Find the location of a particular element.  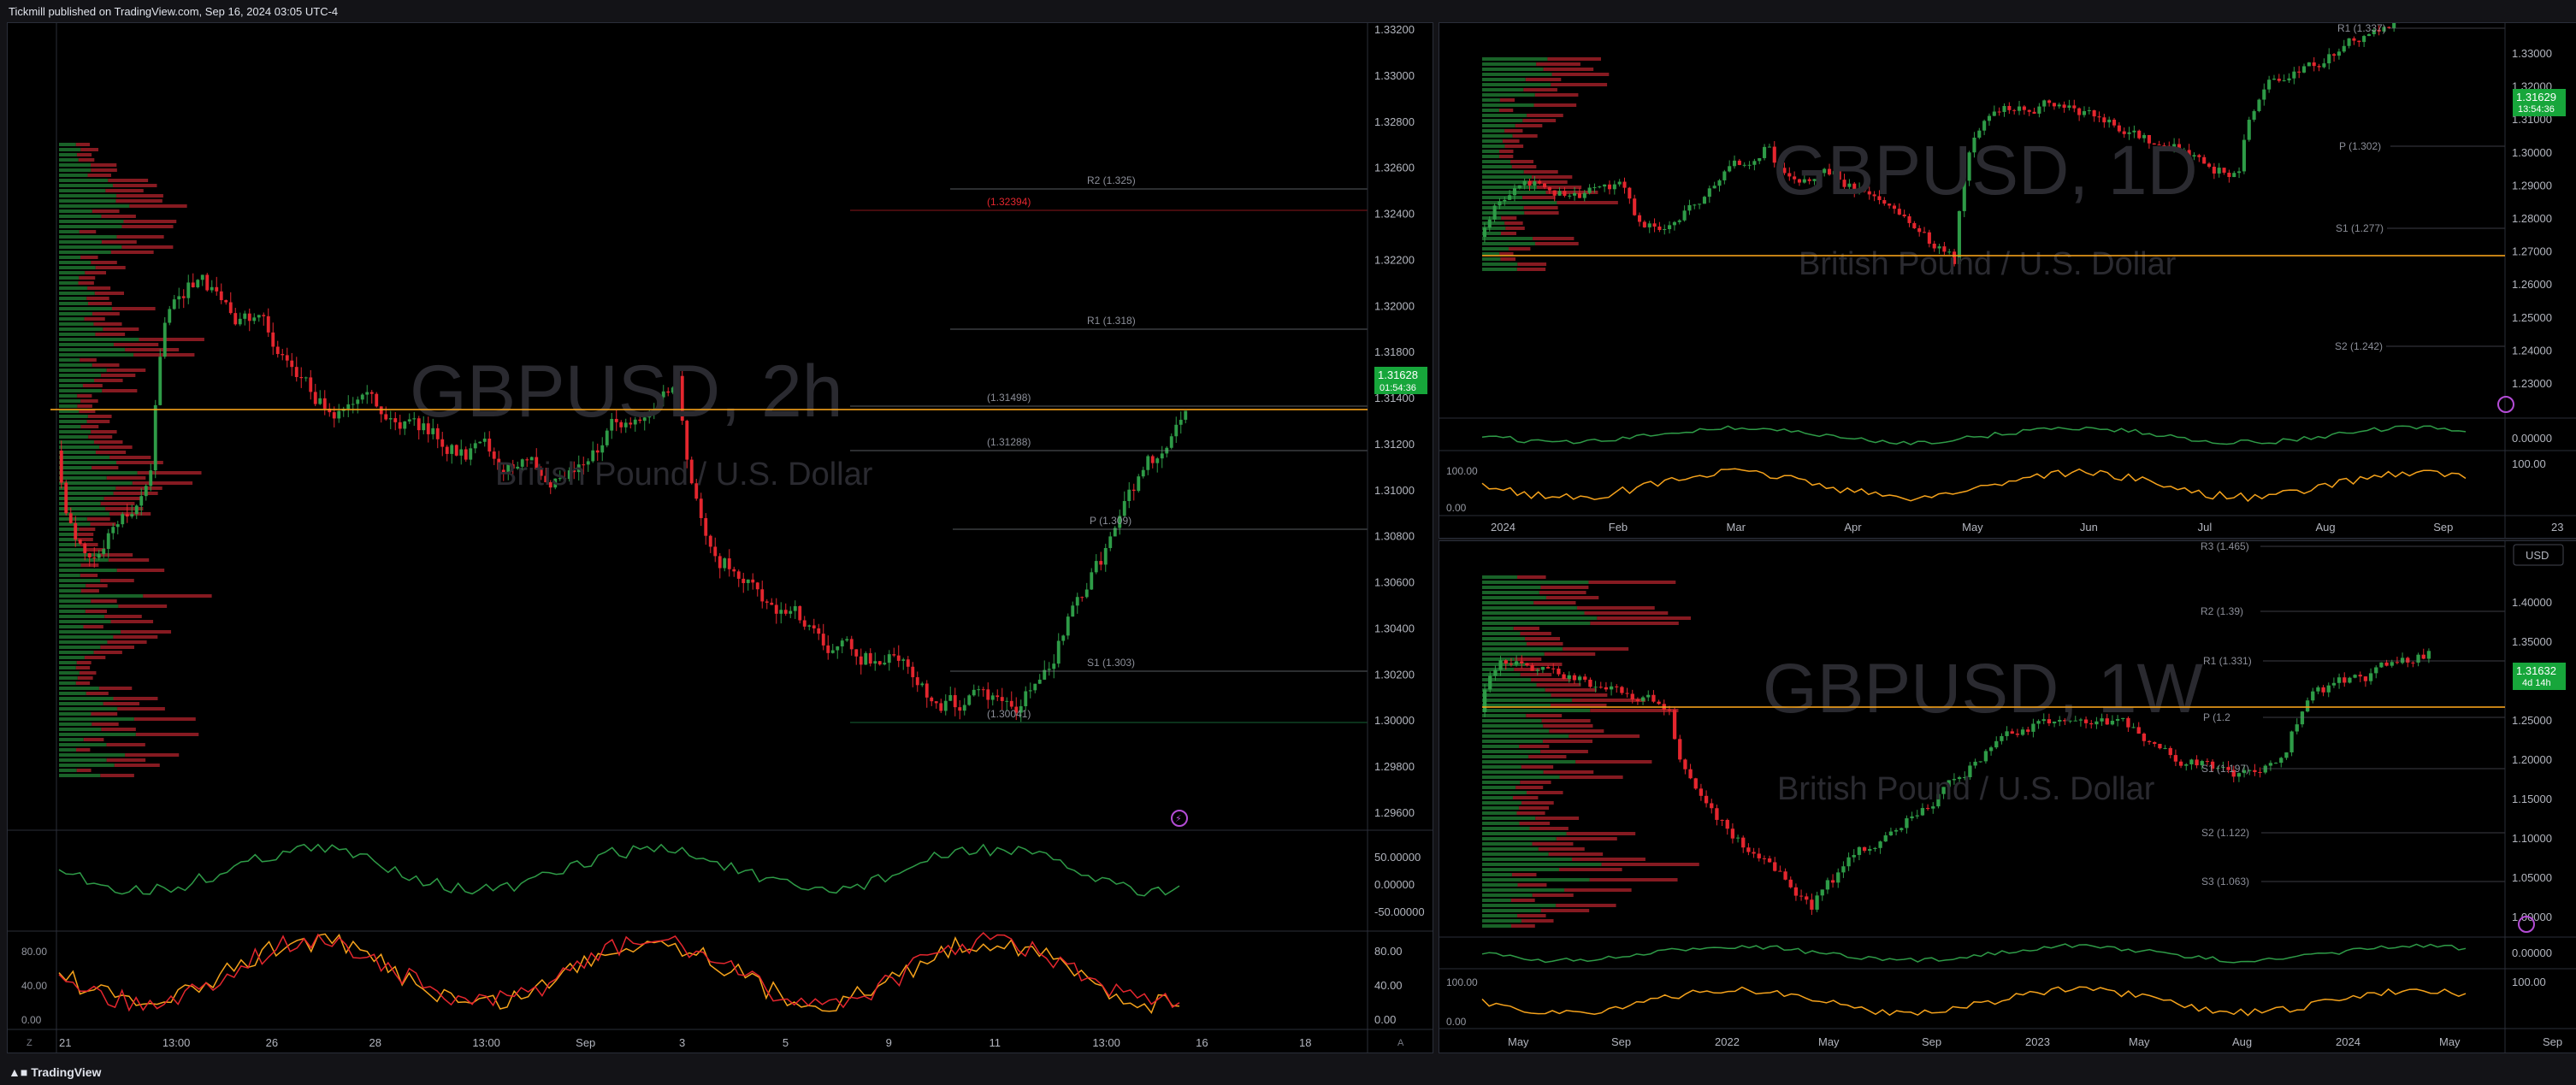

price-tick: 1.23000 is located at coordinates (2532, 383).